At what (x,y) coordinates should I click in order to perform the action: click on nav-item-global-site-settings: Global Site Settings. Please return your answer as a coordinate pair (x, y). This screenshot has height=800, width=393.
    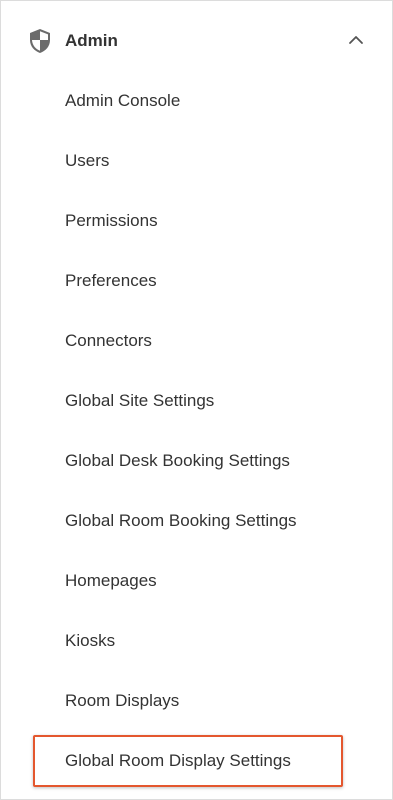
    Looking at the image, I should click on (196, 401).